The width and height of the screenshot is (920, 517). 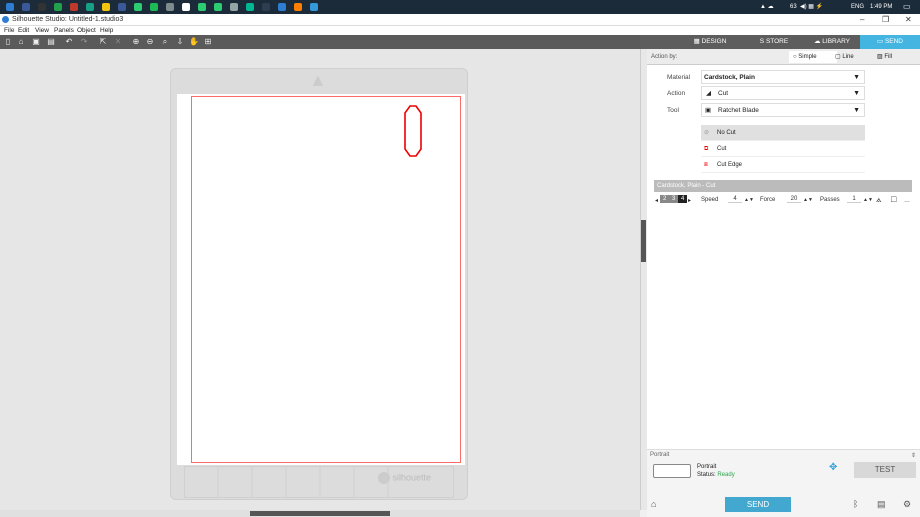 What do you see at coordinates (774, 42) in the screenshot?
I see `tab-store: S STORE` at bounding box center [774, 42].